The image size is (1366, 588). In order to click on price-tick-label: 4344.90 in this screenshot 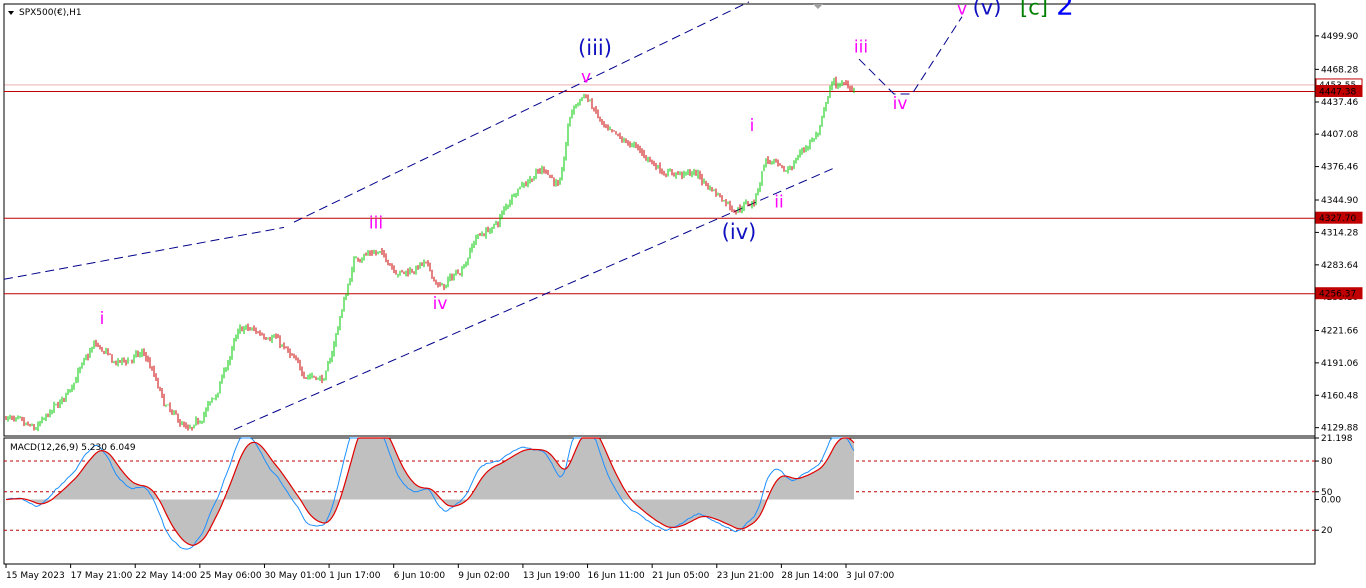, I will do `click(1339, 201)`.